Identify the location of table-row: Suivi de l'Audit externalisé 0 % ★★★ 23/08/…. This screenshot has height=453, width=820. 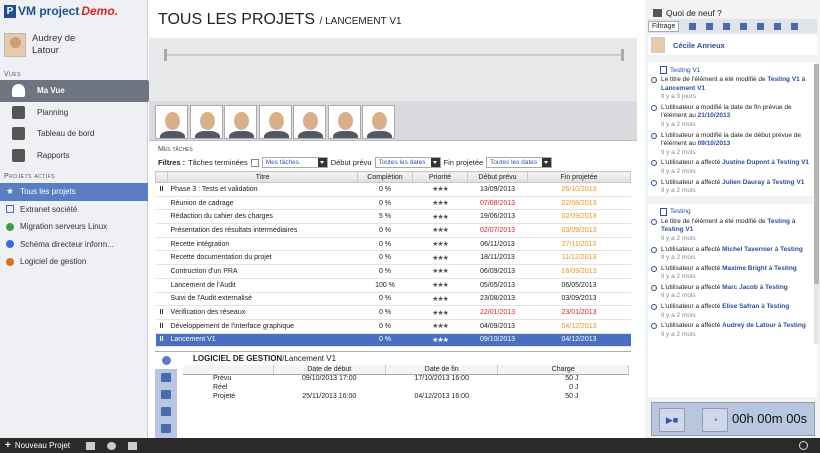
(393, 299).